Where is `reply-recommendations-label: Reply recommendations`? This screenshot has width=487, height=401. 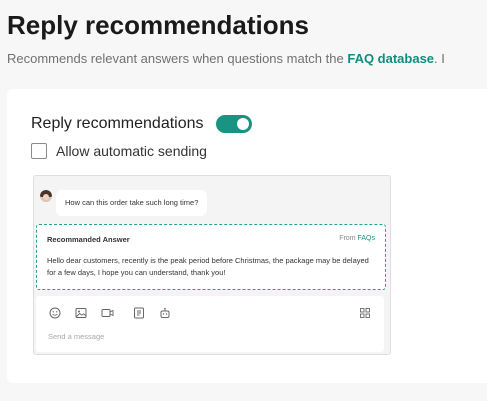 reply-recommendations-label: Reply recommendations is located at coordinates (117, 123).